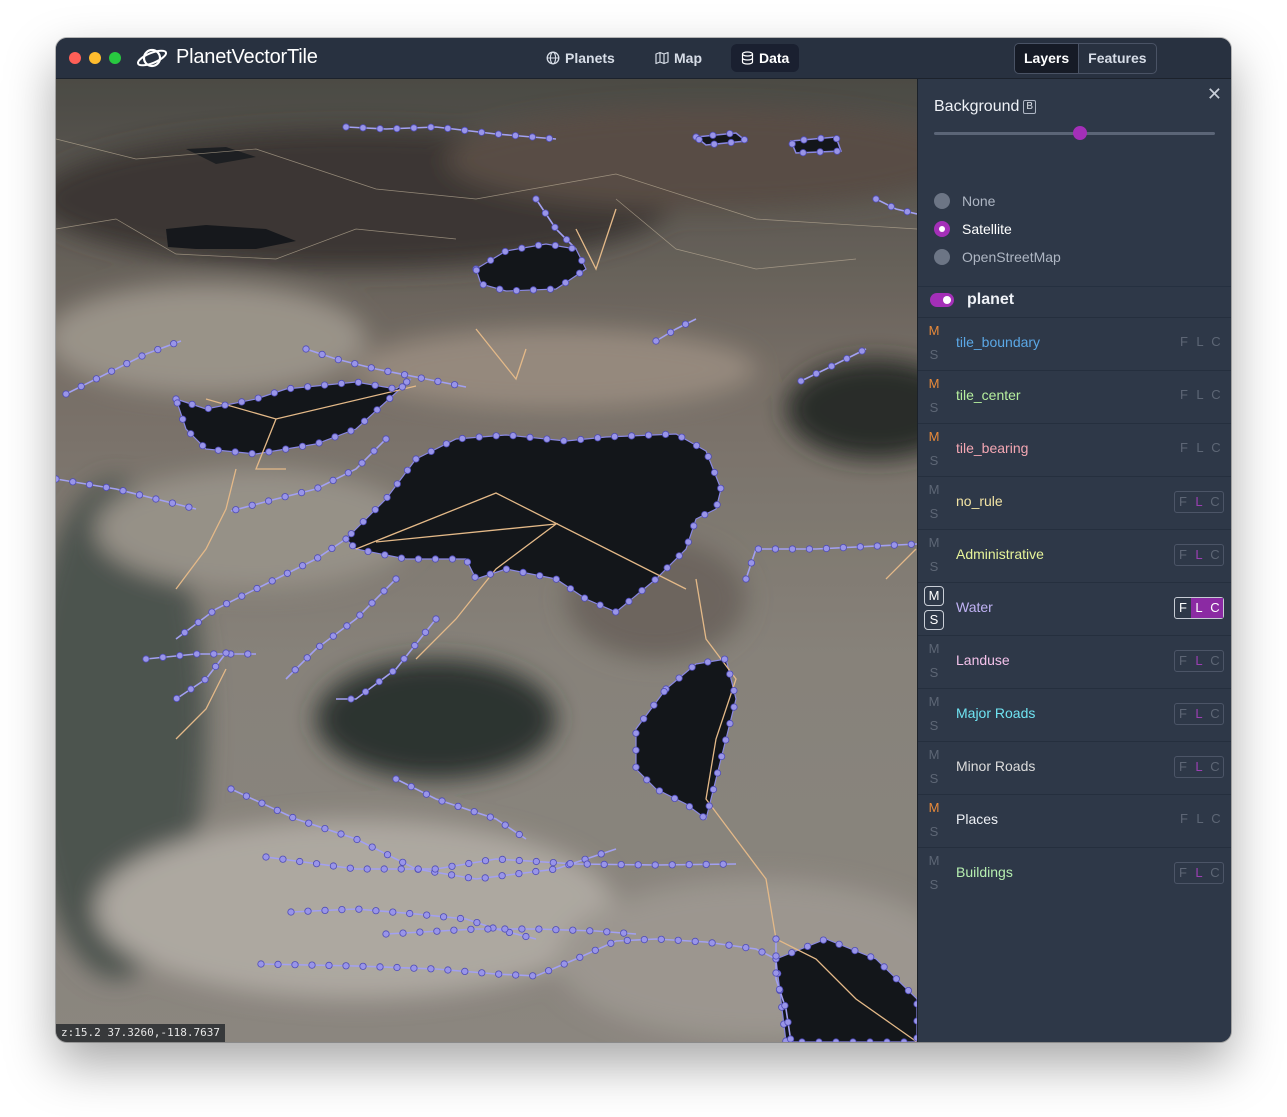 The height and width of the screenshot is (1117, 1287). Describe the element at coordinates (1074, 820) in the screenshot. I see `layer-row: M S Places F L C` at that location.